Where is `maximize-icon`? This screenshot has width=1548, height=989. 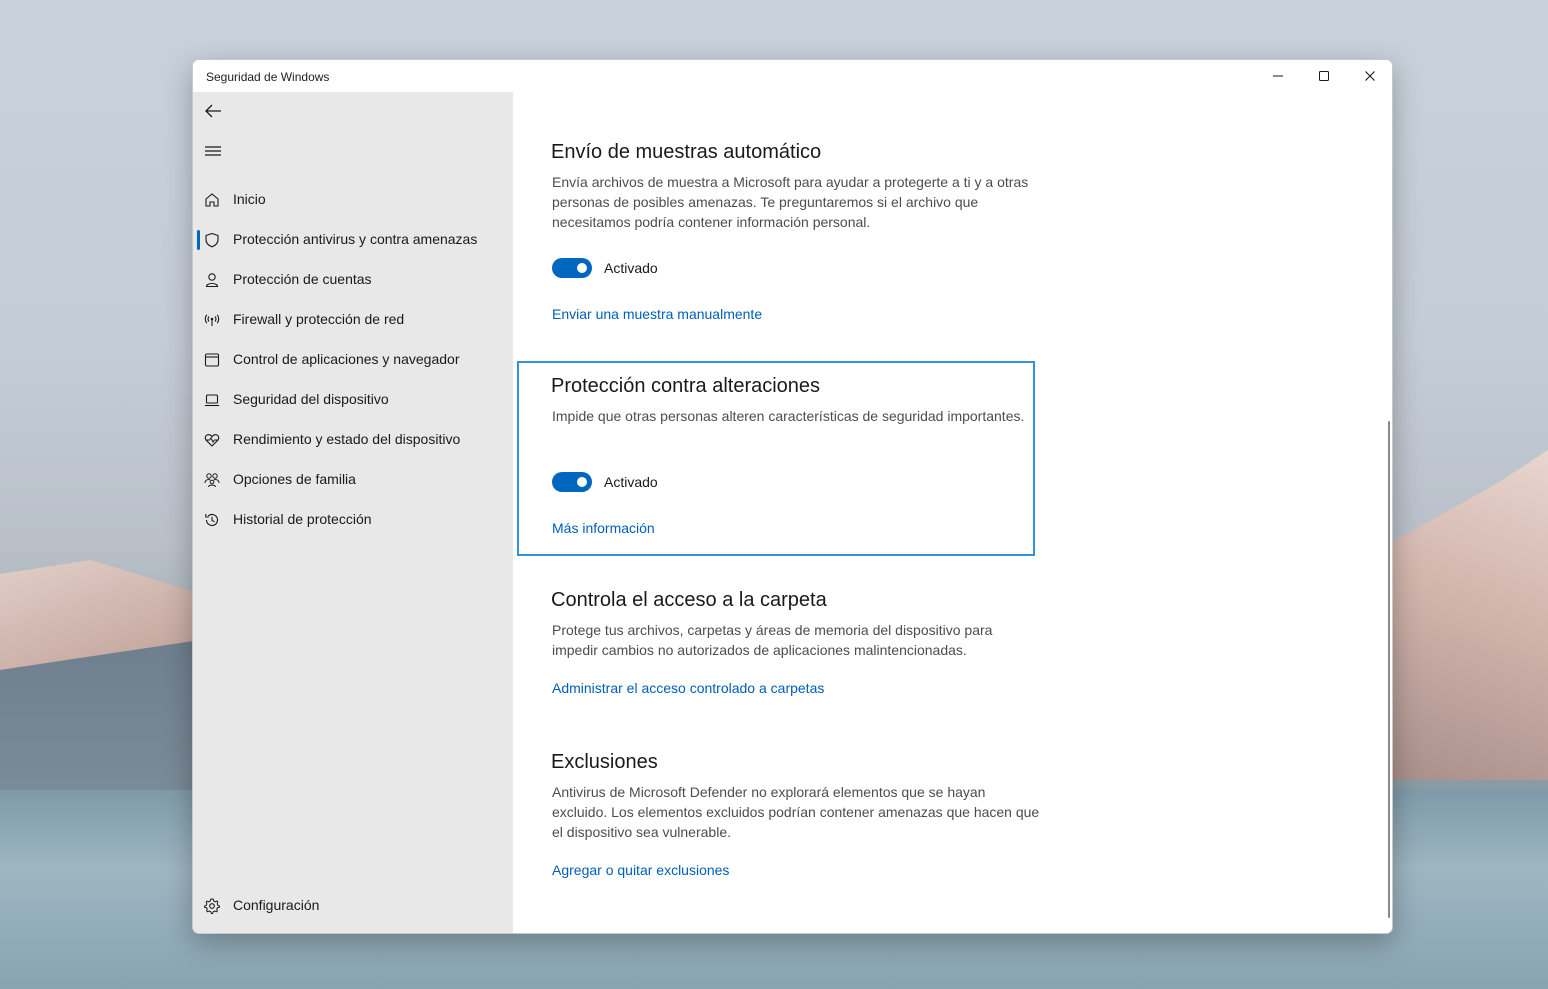
maximize-icon is located at coordinates (1324, 76).